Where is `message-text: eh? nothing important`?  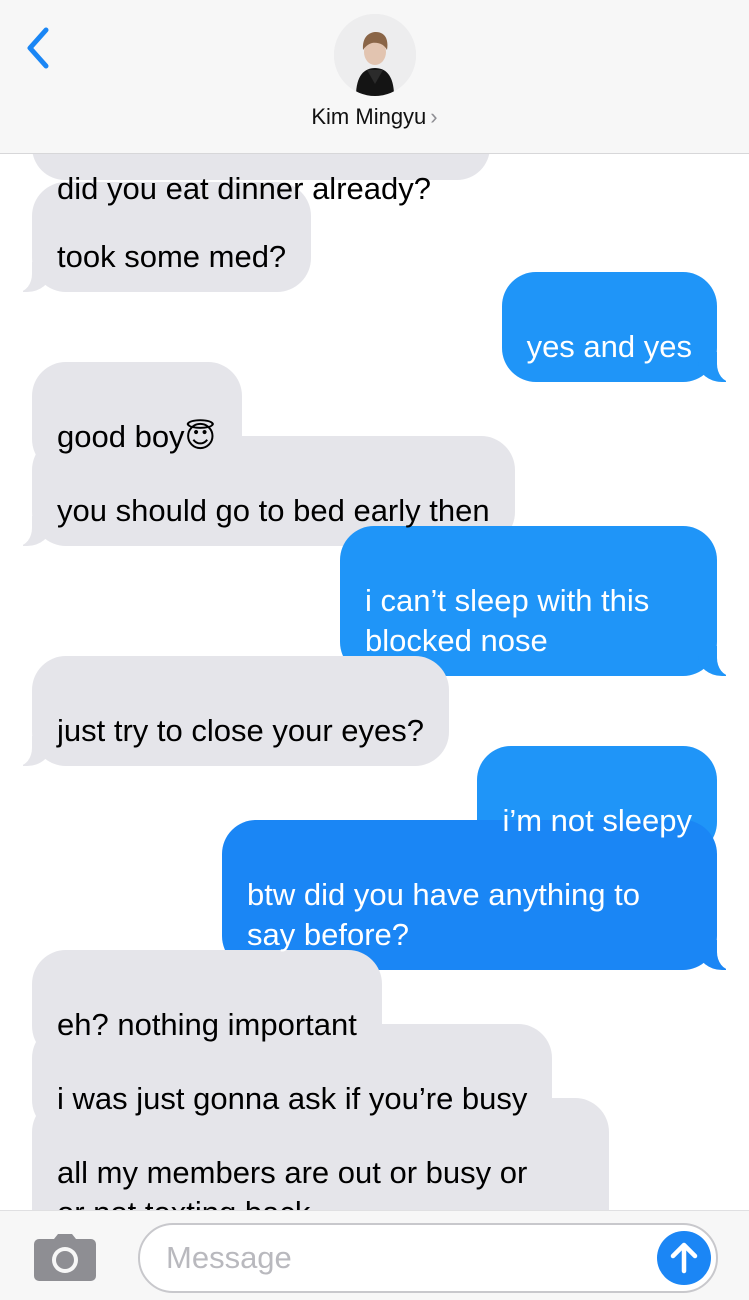
message-text: eh? nothing important is located at coordinates (207, 1024).